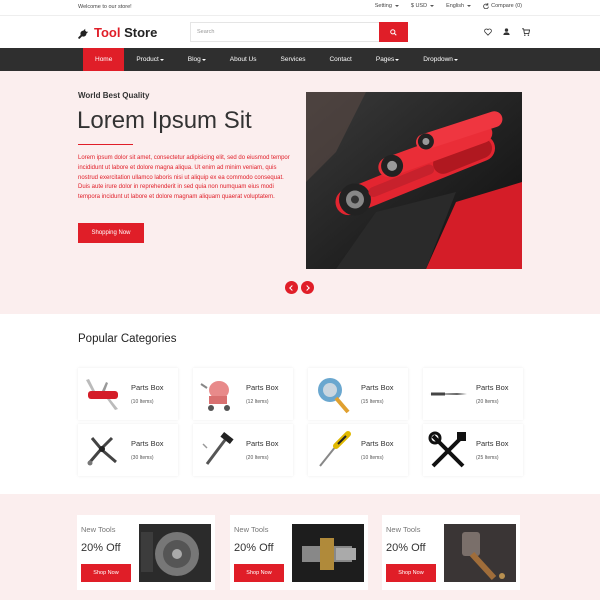 The image size is (600, 600). I want to click on nav-item-product: Product, so click(149, 59).